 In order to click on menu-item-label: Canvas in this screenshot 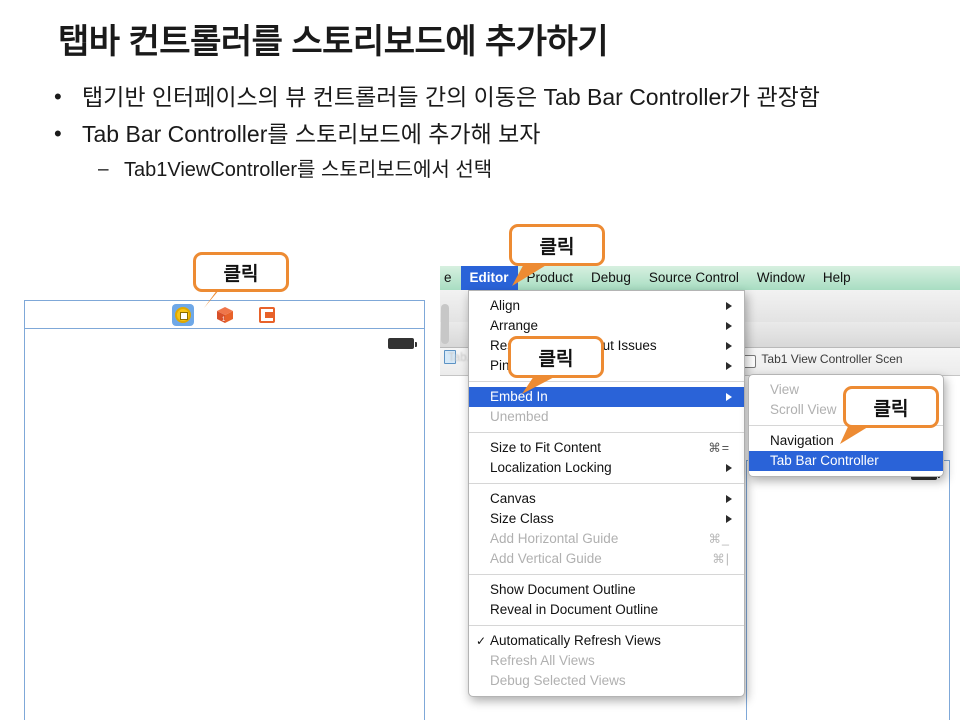, I will do `click(513, 498)`.